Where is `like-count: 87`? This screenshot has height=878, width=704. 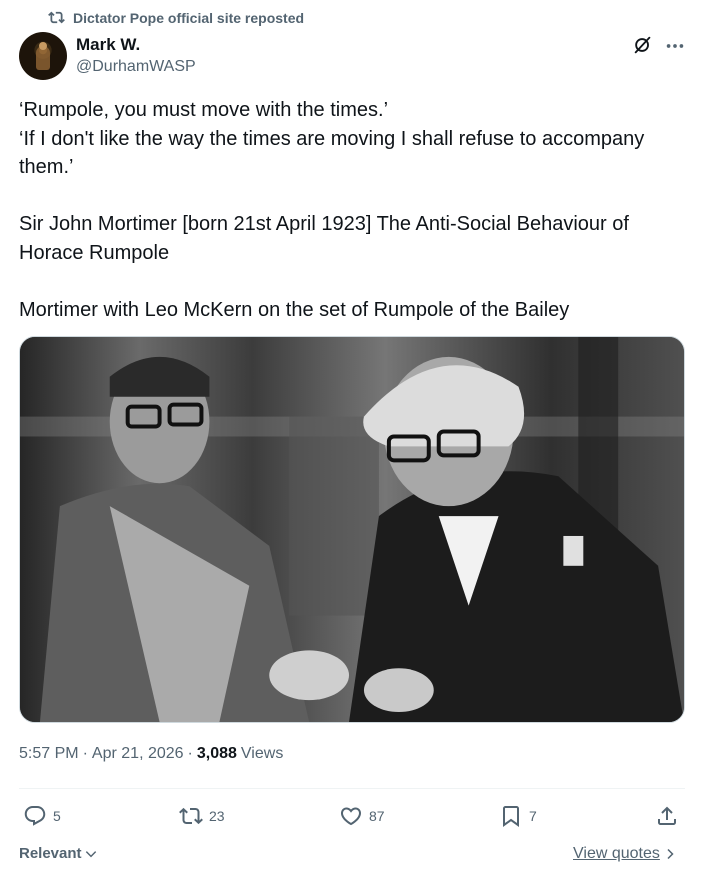
like-count: 87 is located at coordinates (377, 816).